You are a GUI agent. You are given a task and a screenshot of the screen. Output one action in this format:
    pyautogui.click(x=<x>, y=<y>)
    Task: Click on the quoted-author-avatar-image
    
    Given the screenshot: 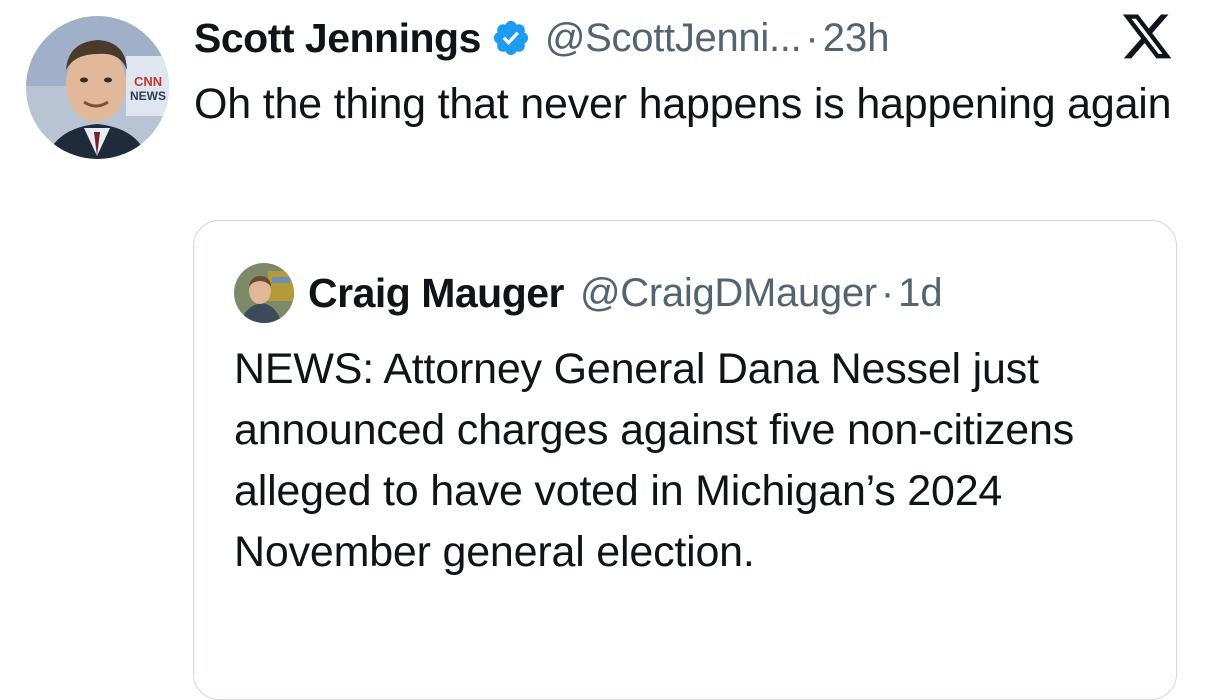 What is the action you would take?
    pyautogui.click(x=264, y=293)
    